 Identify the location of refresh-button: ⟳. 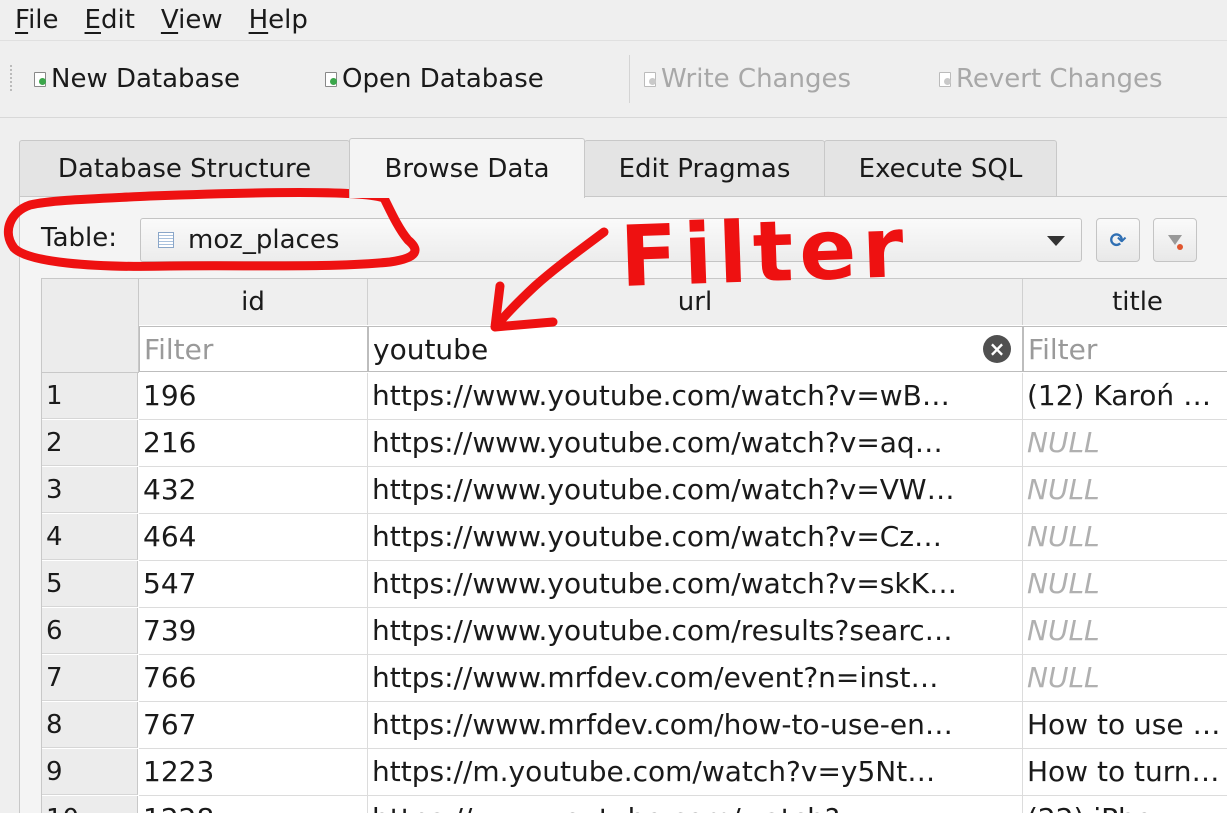
(1118, 240).